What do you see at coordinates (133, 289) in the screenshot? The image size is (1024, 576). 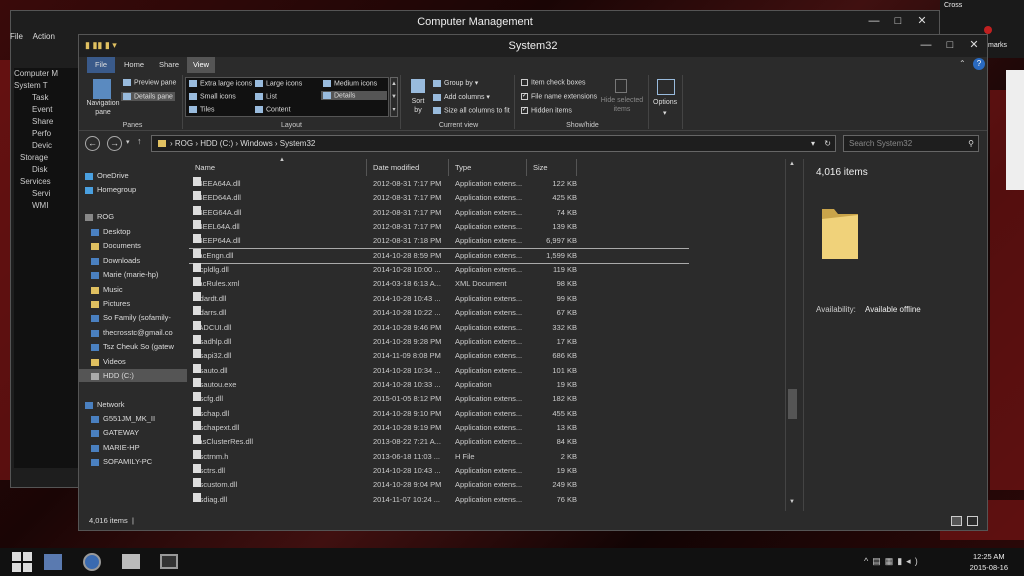 I see `nav-item: Music` at bounding box center [133, 289].